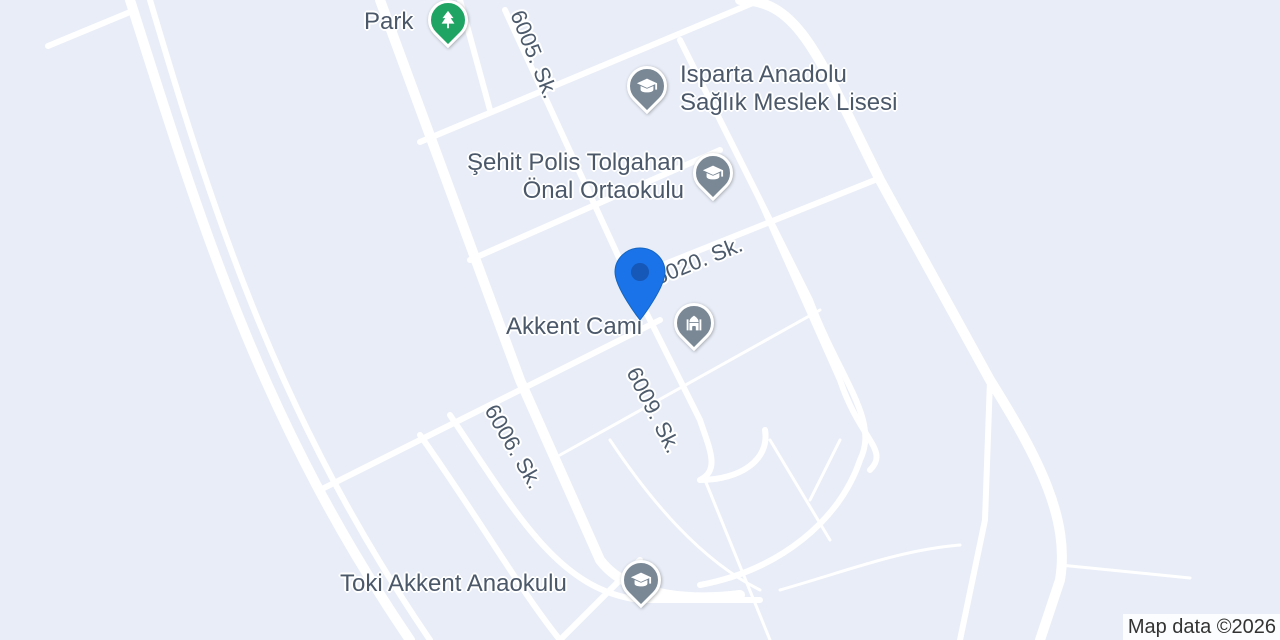  What do you see at coordinates (448, 19) in the screenshot?
I see `tree-icon` at bounding box center [448, 19].